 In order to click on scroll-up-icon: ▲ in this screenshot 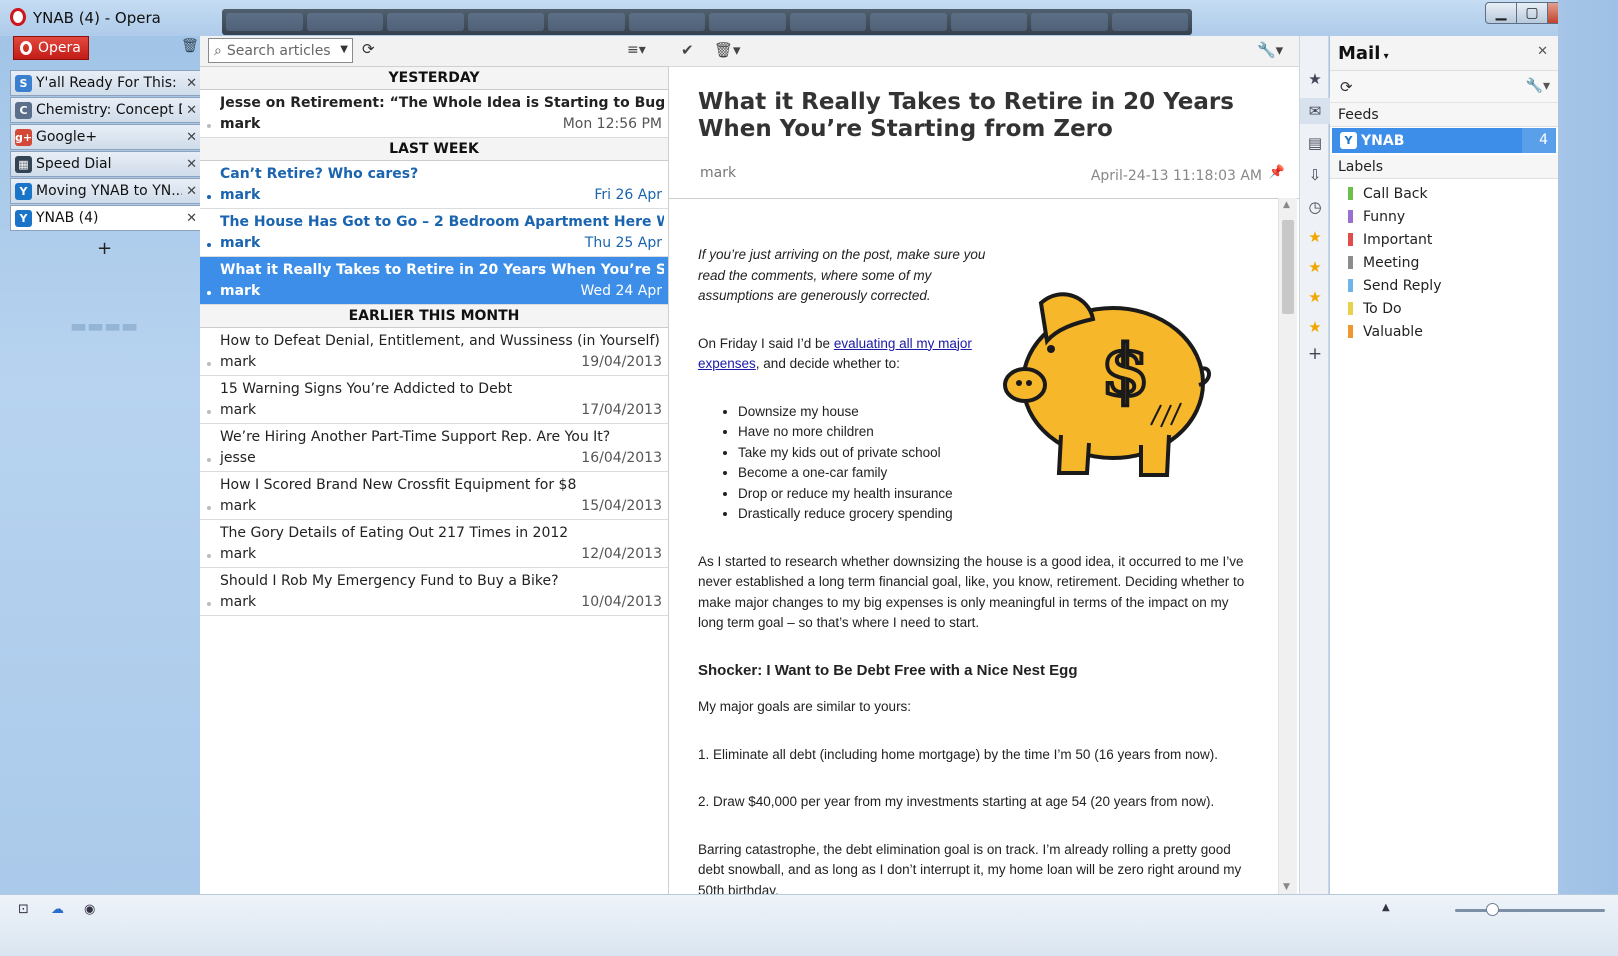, I will do `click(1286, 205)`.